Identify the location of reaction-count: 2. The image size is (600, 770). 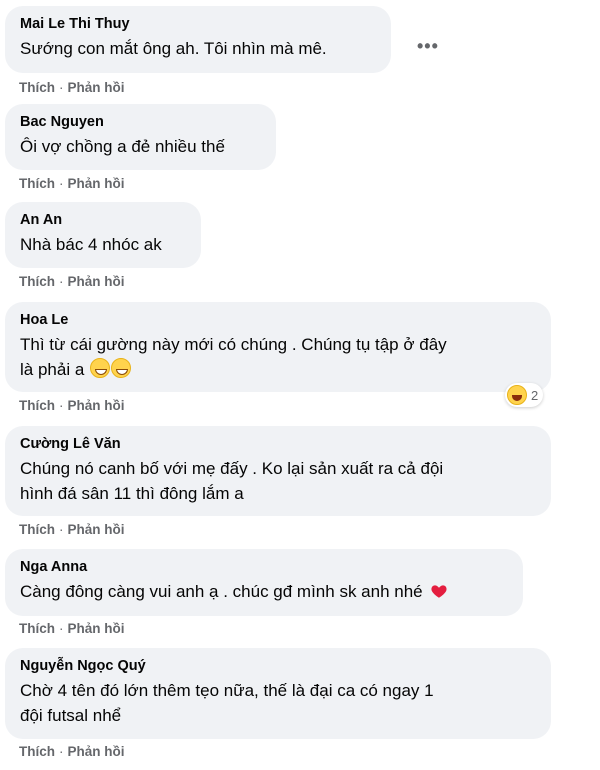
(535, 395).